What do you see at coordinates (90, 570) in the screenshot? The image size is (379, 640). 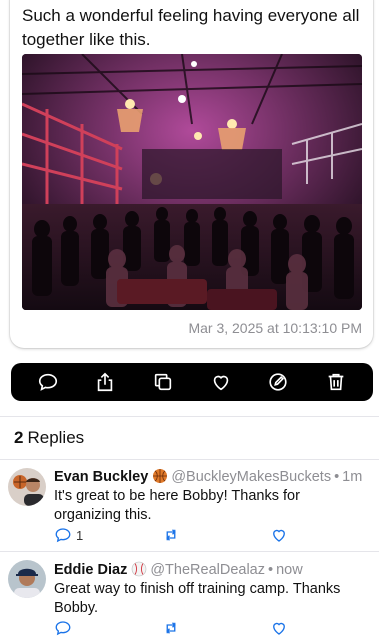 I see `author-name: Eddie Diaz` at bounding box center [90, 570].